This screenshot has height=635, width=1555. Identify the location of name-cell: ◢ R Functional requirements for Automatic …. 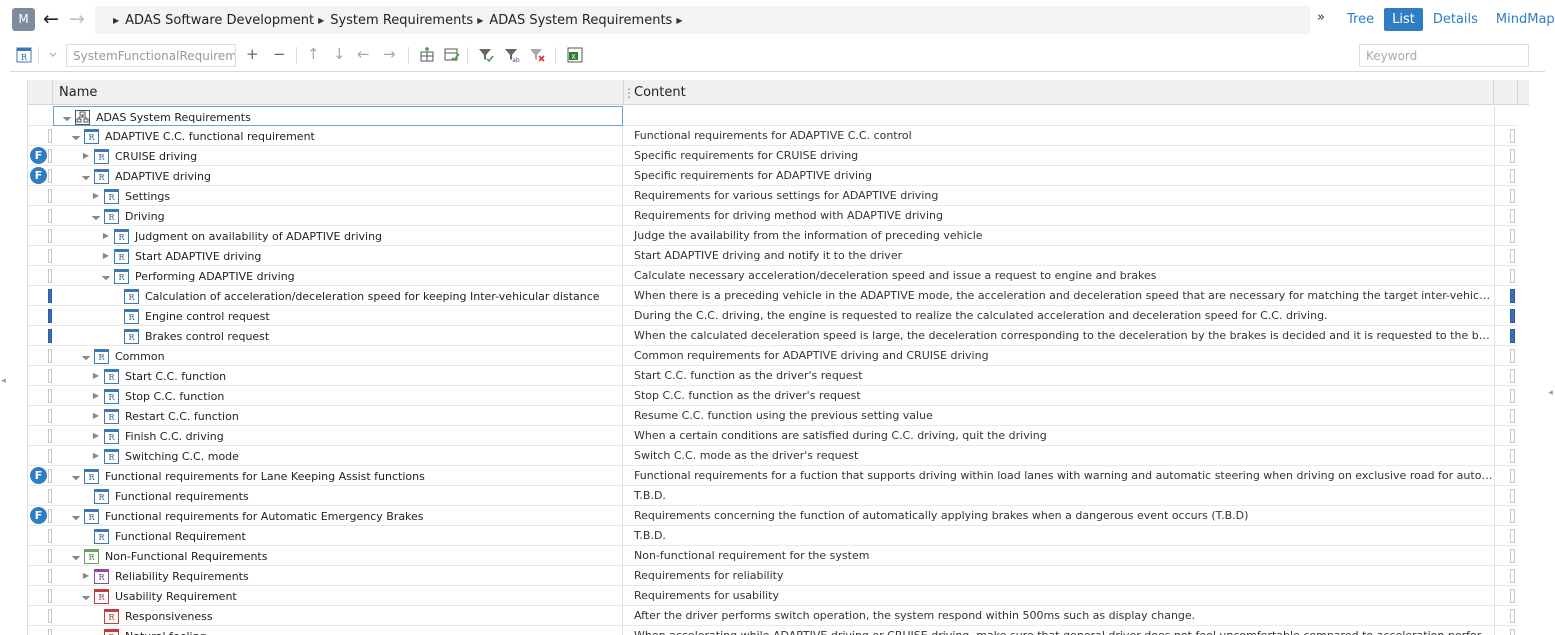
(338, 516).